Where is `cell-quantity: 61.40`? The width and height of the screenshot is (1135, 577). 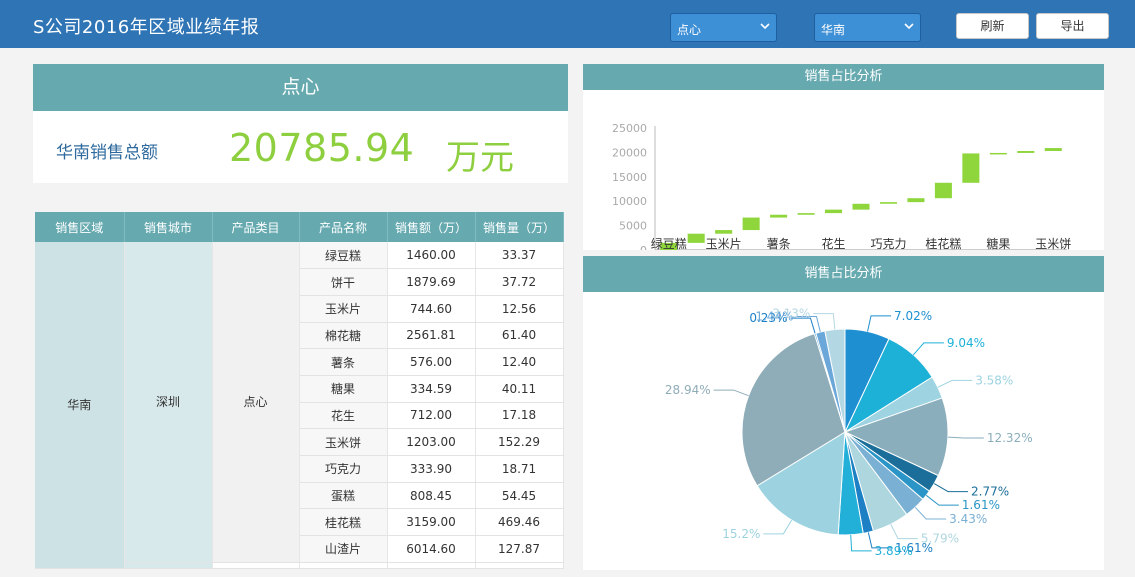
cell-quantity: 61.40 is located at coordinates (519, 336).